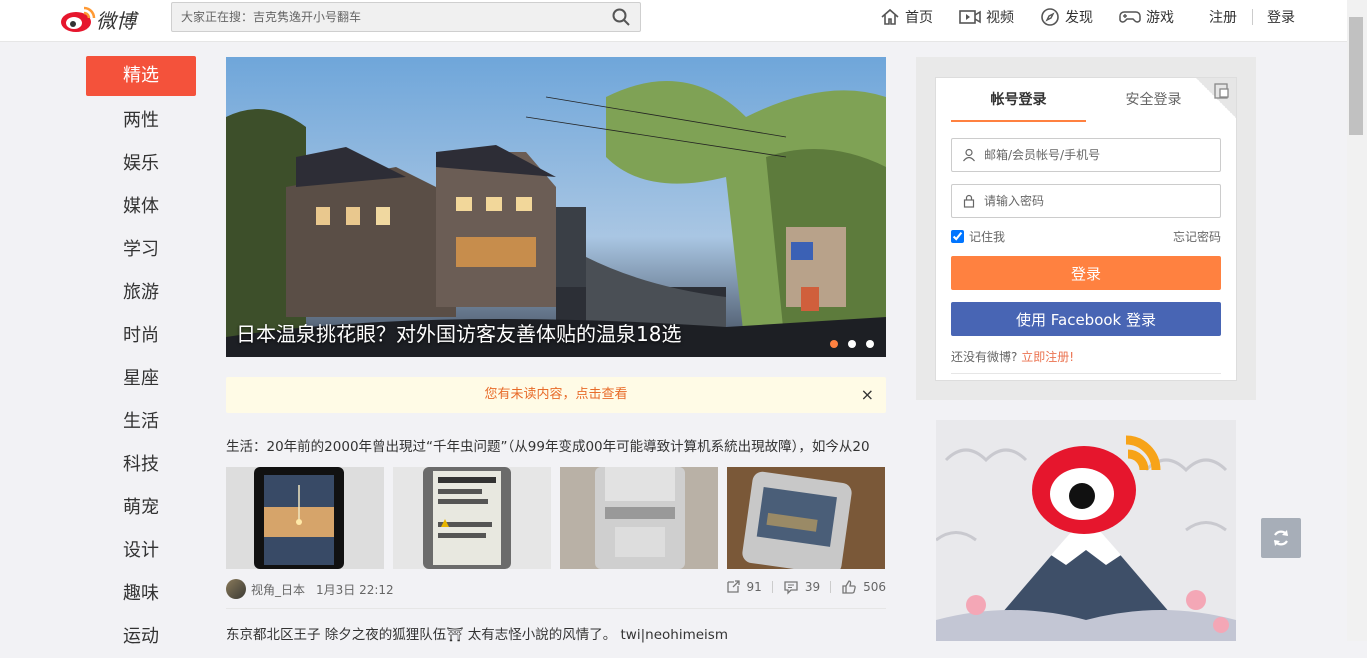  What do you see at coordinates (141, 163) in the screenshot?
I see `sidebar-item-entertainment: 娱乐` at bounding box center [141, 163].